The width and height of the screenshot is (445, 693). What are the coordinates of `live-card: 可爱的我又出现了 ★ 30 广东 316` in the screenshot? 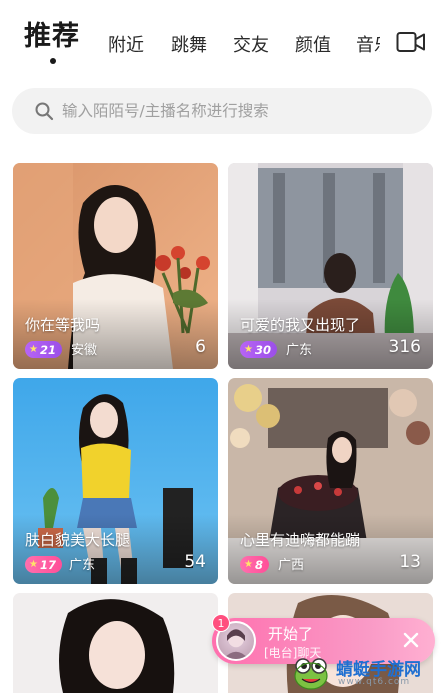 It's located at (330, 266).